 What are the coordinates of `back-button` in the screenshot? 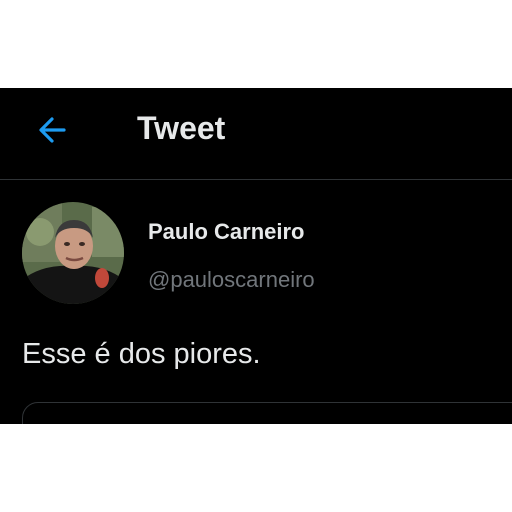 It's located at (52, 130).